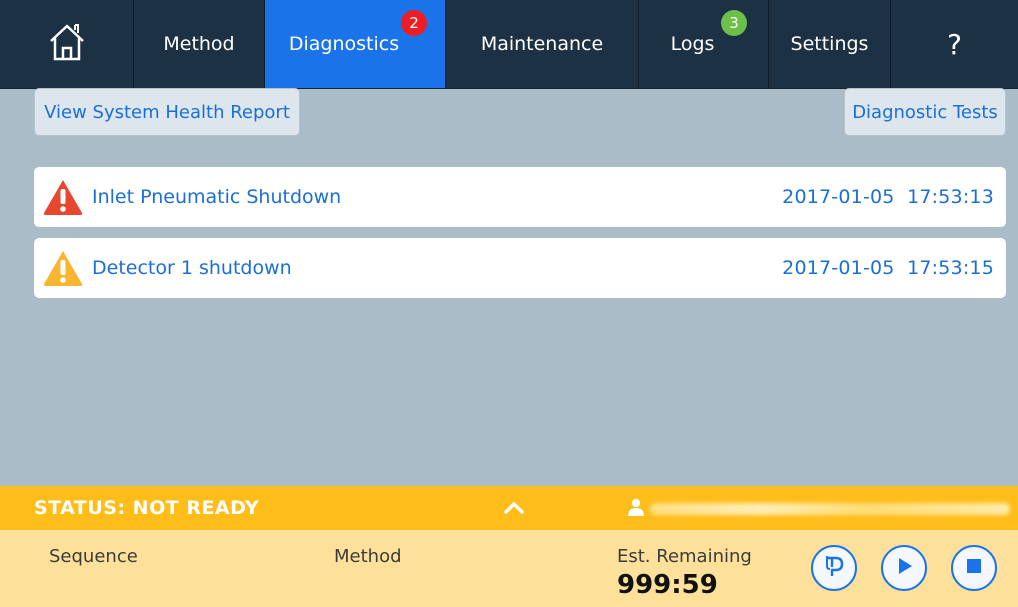 Image resolution: width=1018 pixels, height=607 pixels. Describe the element at coordinates (93, 556) in the screenshot. I see `sequence-label: Sequence` at that location.